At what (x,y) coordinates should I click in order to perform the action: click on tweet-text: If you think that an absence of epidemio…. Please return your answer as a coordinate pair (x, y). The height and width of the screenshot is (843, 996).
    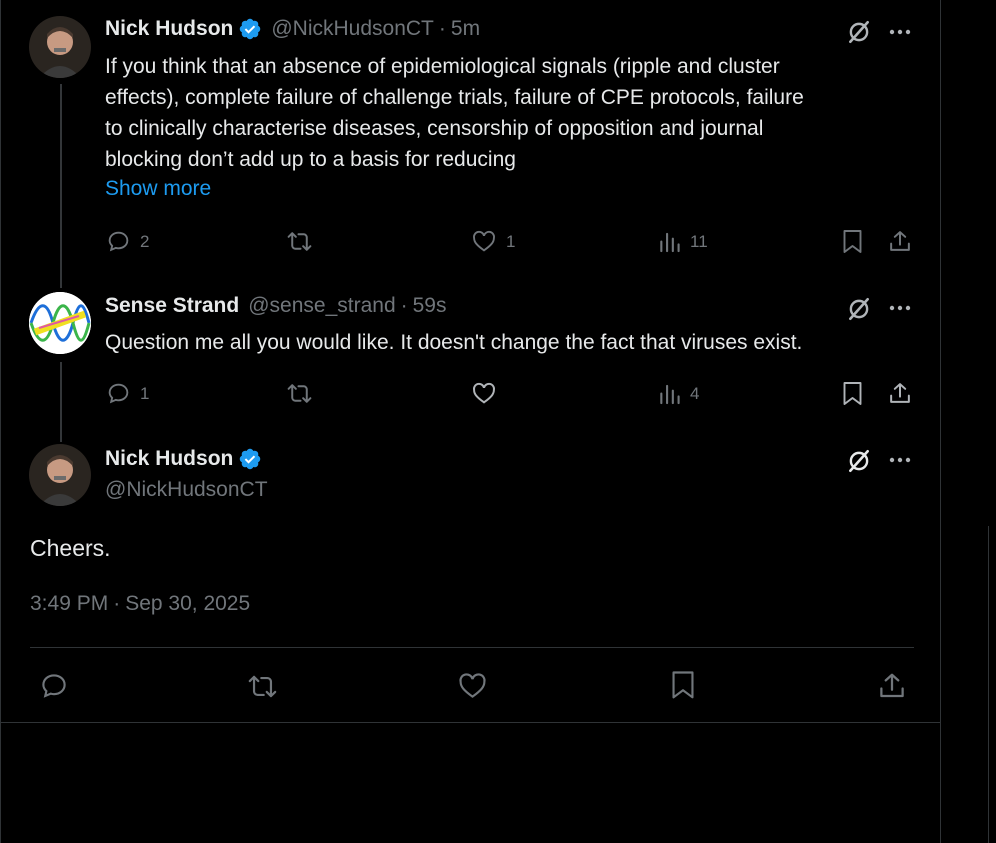
    Looking at the image, I should click on (454, 113).